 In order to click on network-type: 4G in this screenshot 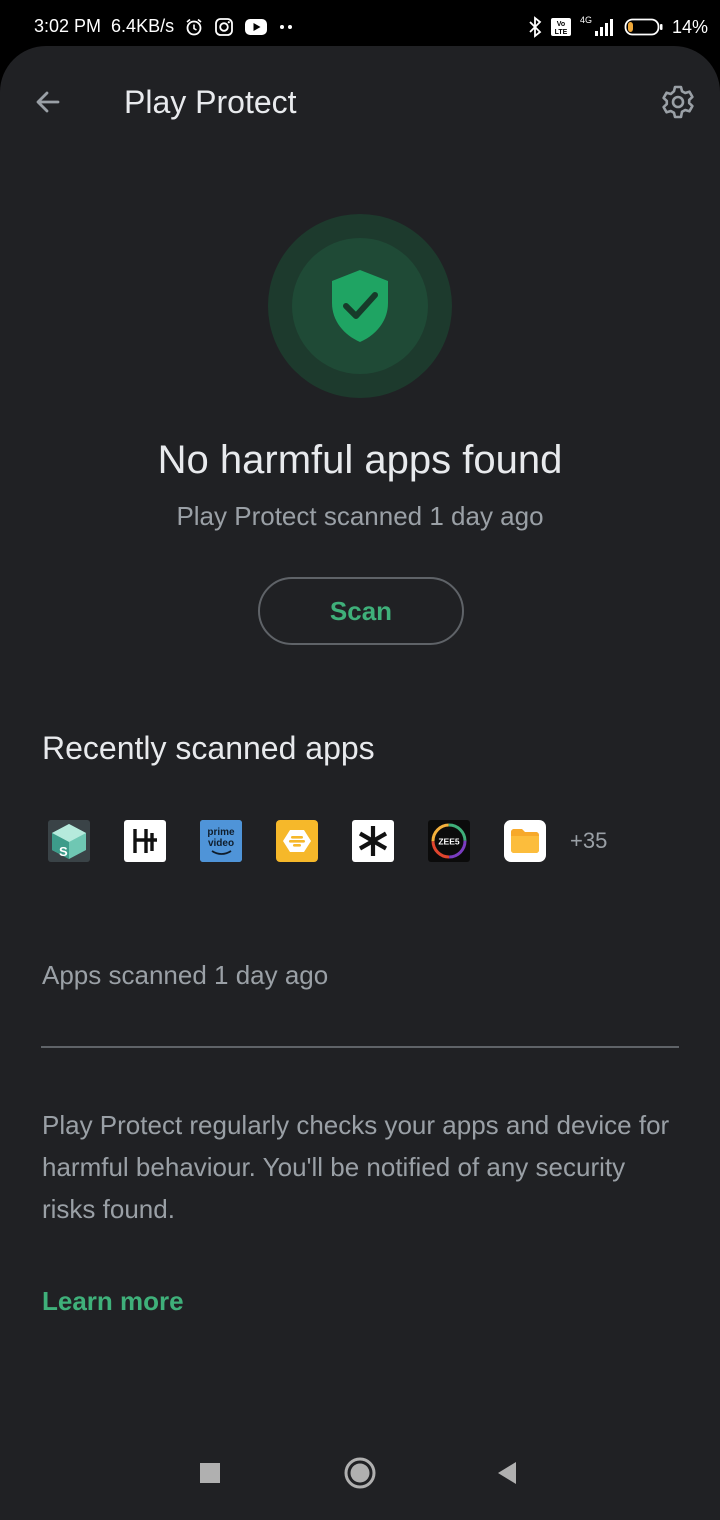, I will do `click(585, 20)`.